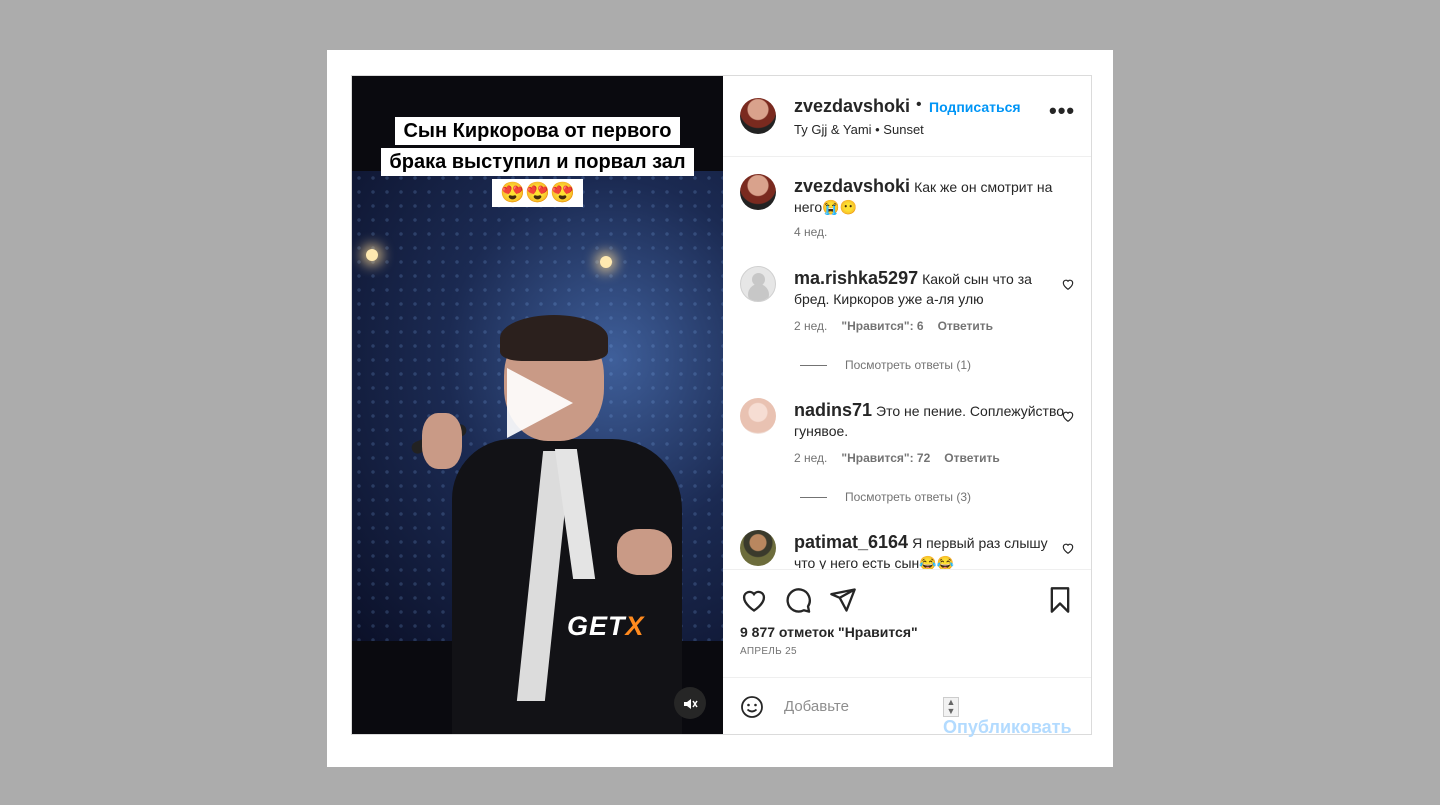 The height and width of the screenshot is (805, 1440). I want to click on like-heart-icon, so click(754, 600).